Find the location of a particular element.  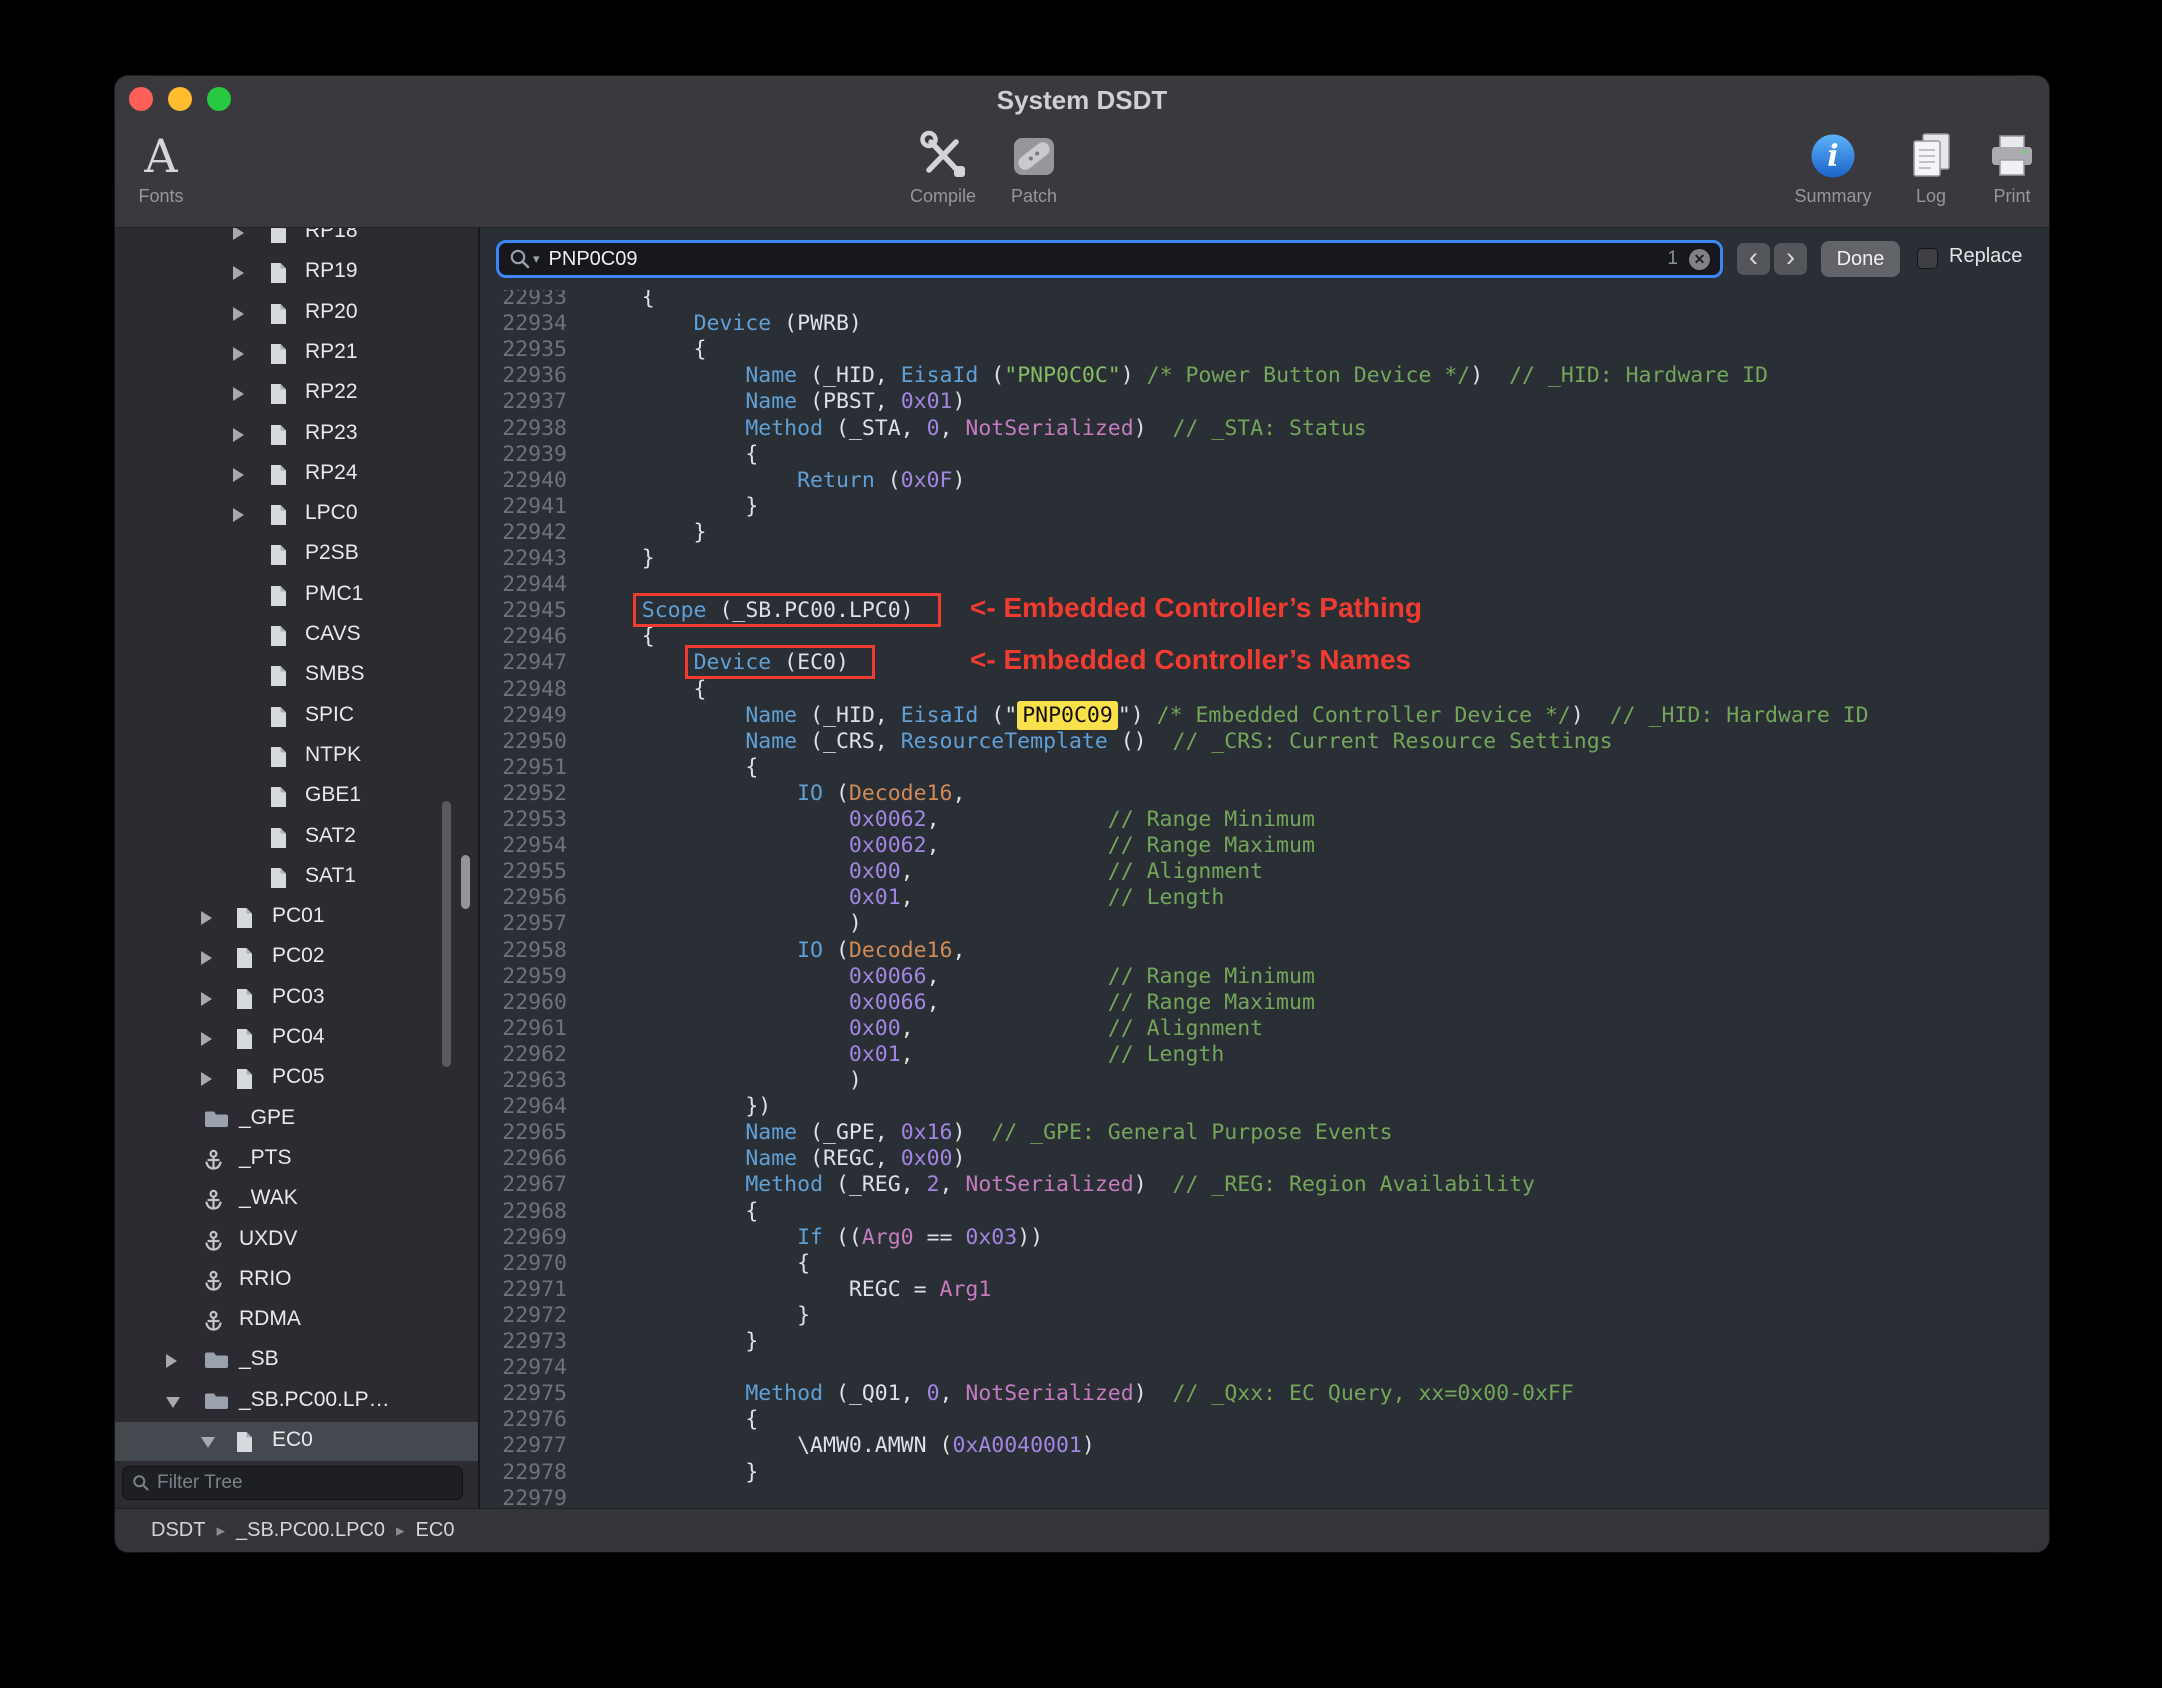

summary-toolbar-button: i Summary is located at coordinates (1833, 167).